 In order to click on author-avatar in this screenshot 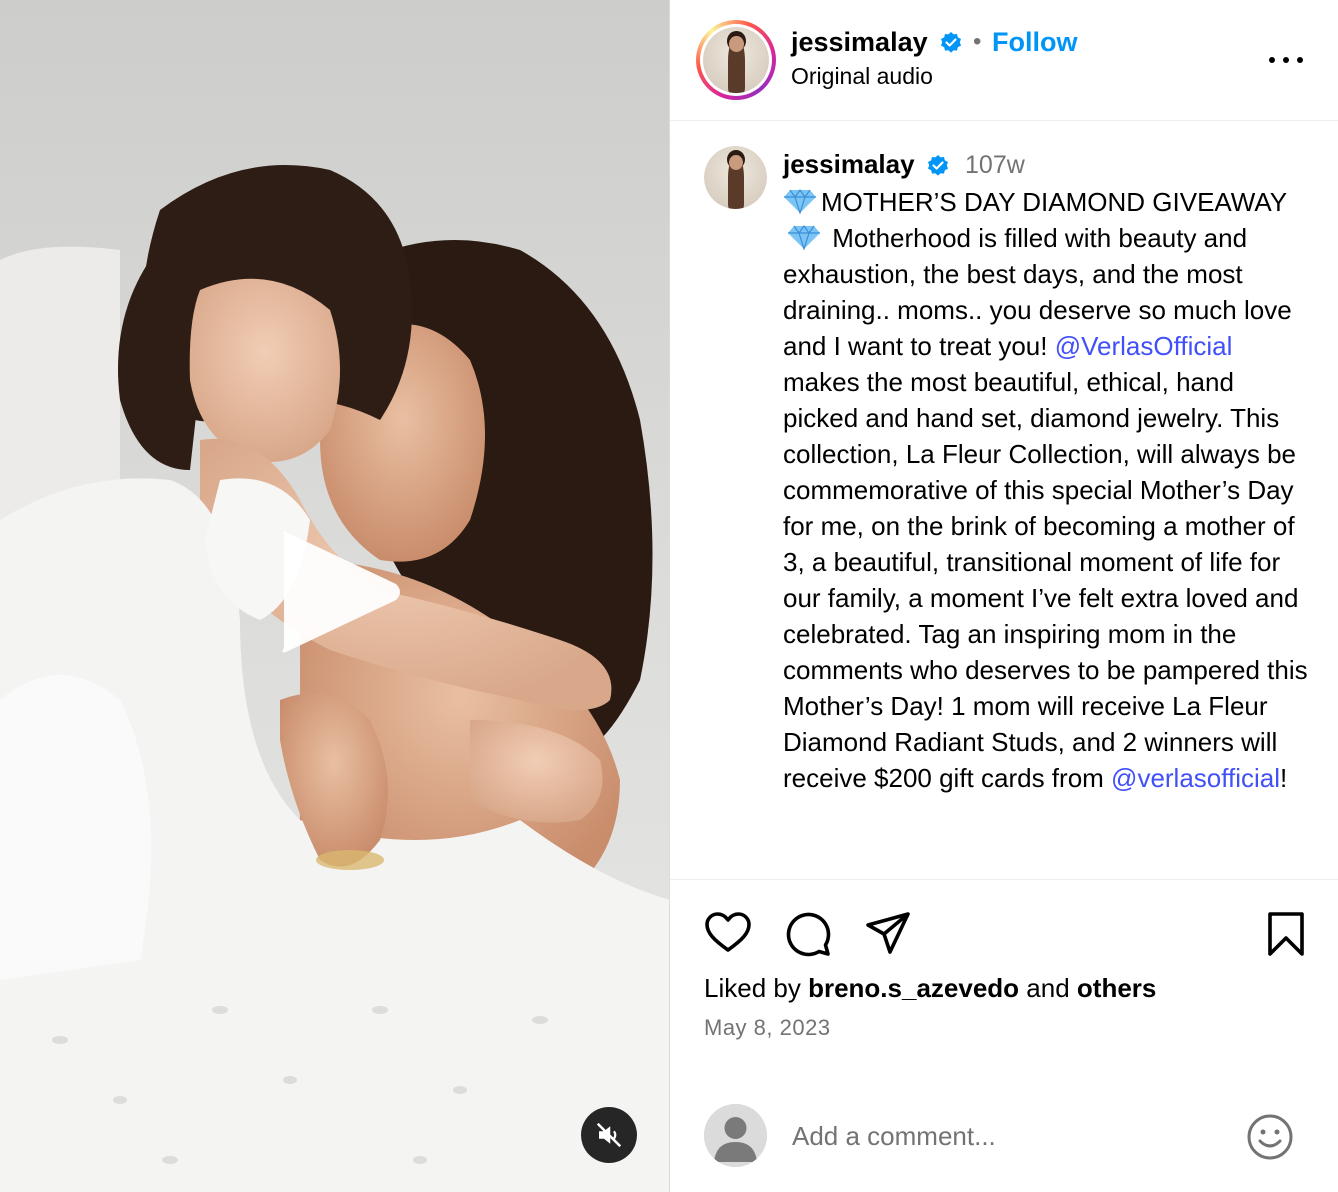, I will do `click(736, 60)`.